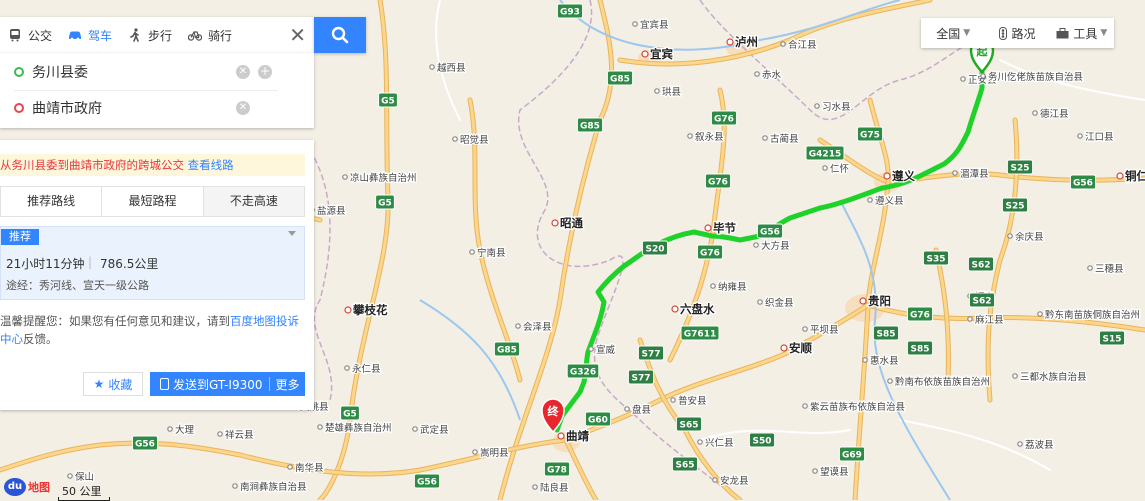 This screenshot has width=1145, height=501. What do you see at coordinates (801, 348) in the screenshot?
I see `city-label: 安顺` at bounding box center [801, 348].